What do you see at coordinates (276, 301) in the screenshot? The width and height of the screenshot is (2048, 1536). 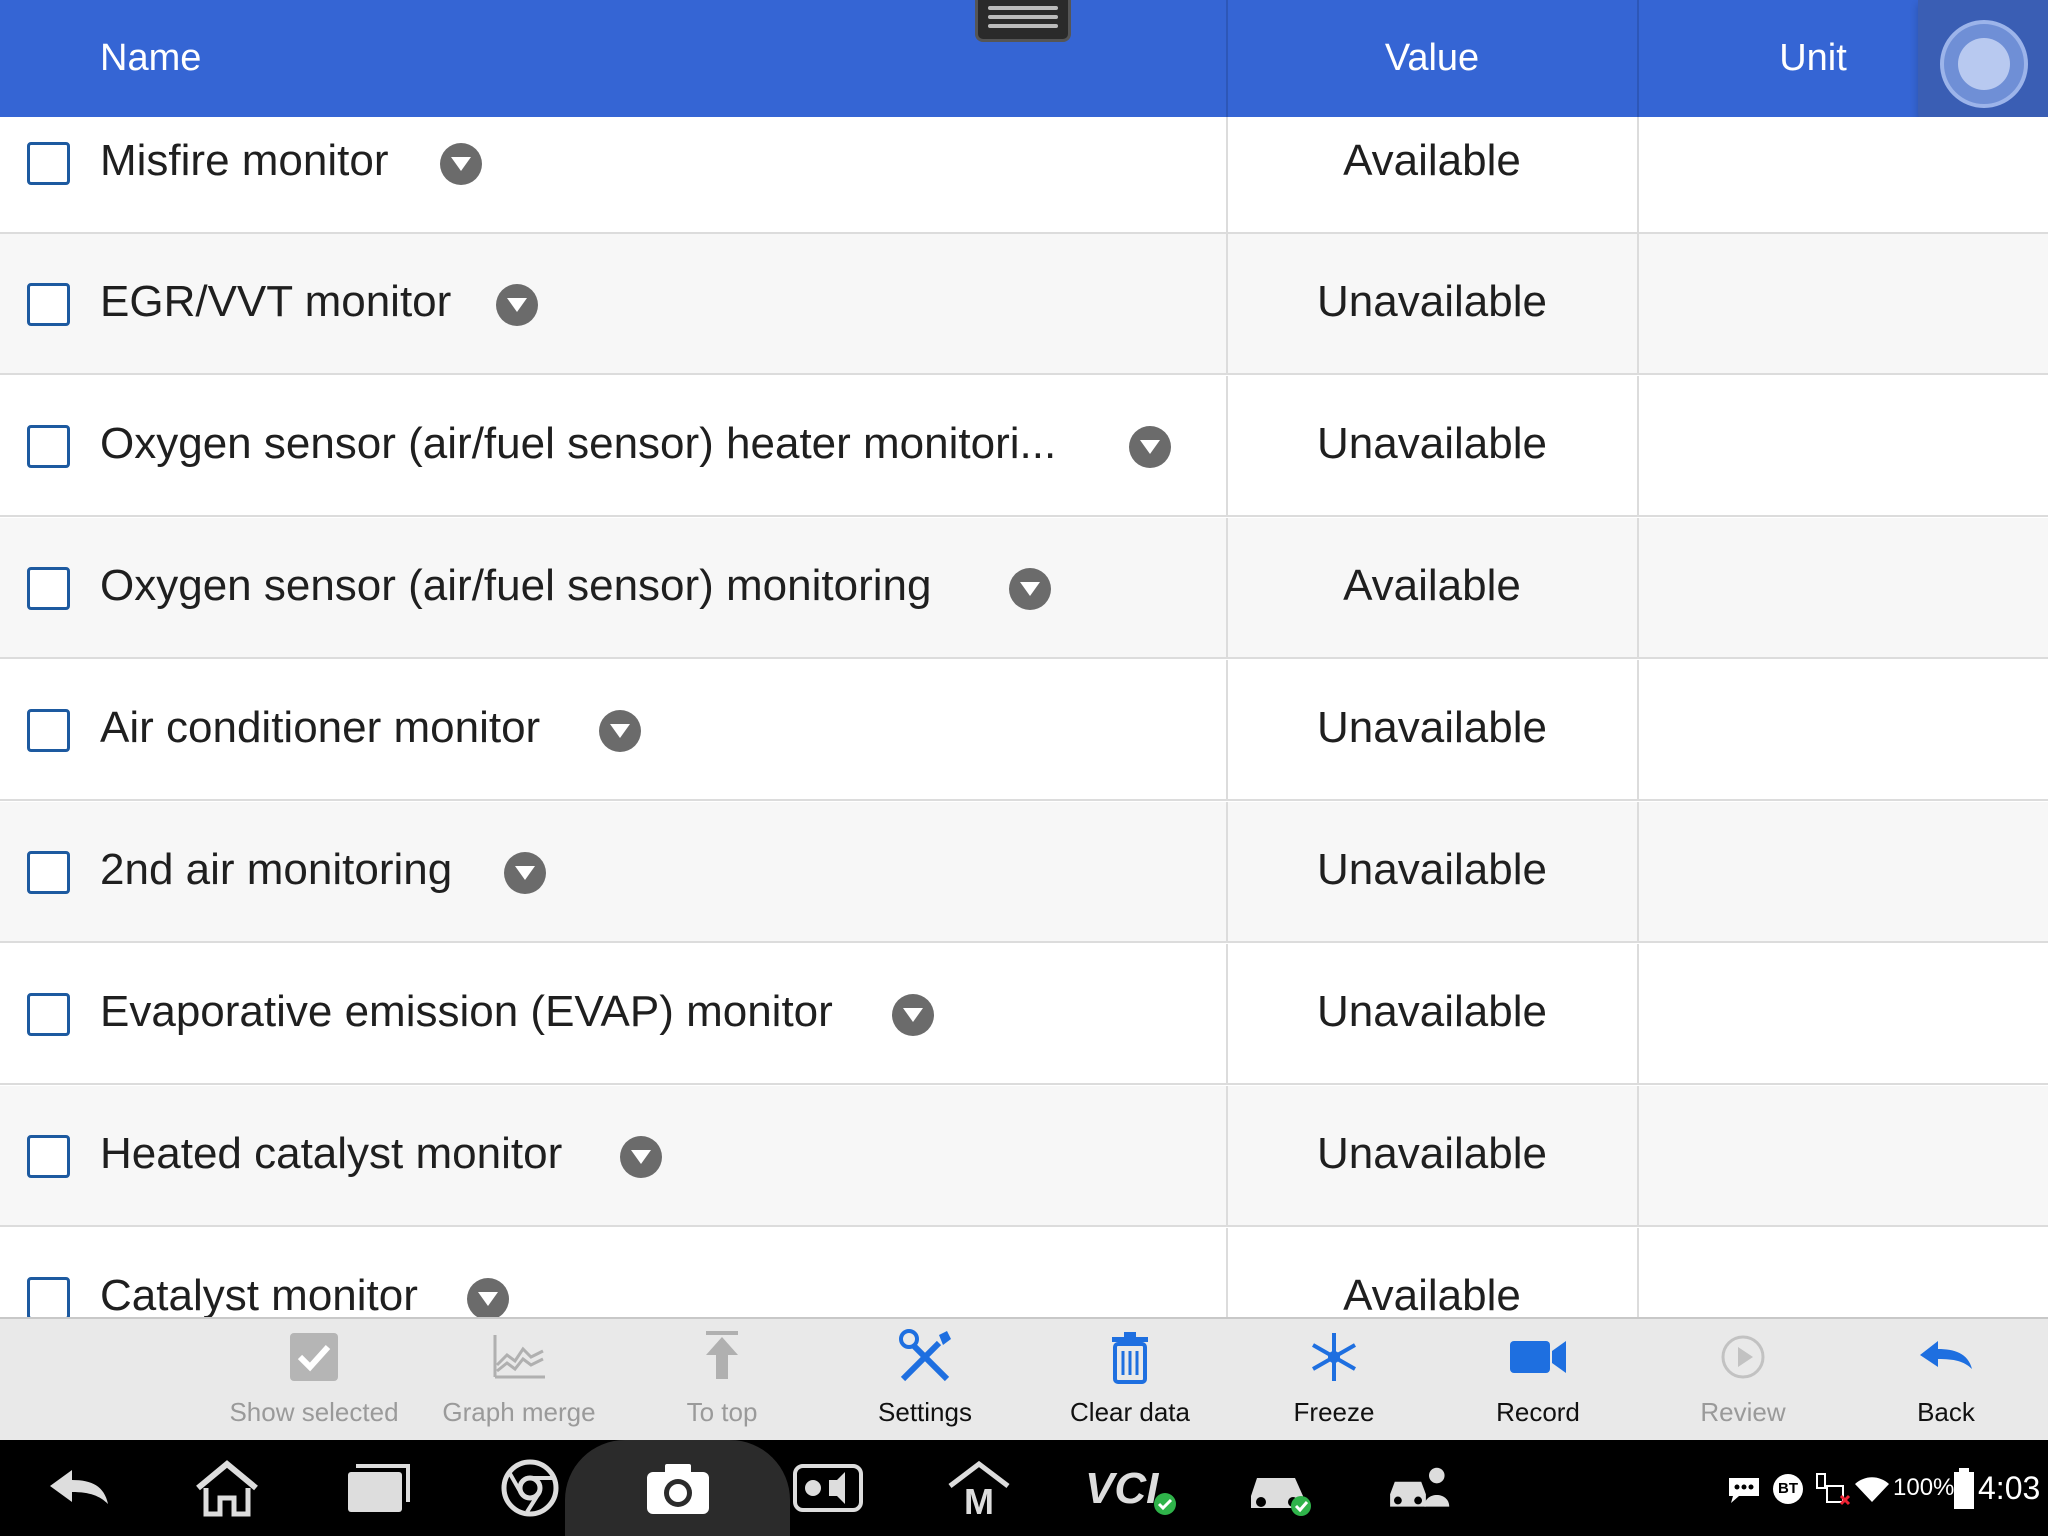 I see `row-name: EGR/VVT monitor` at bounding box center [276, 301].